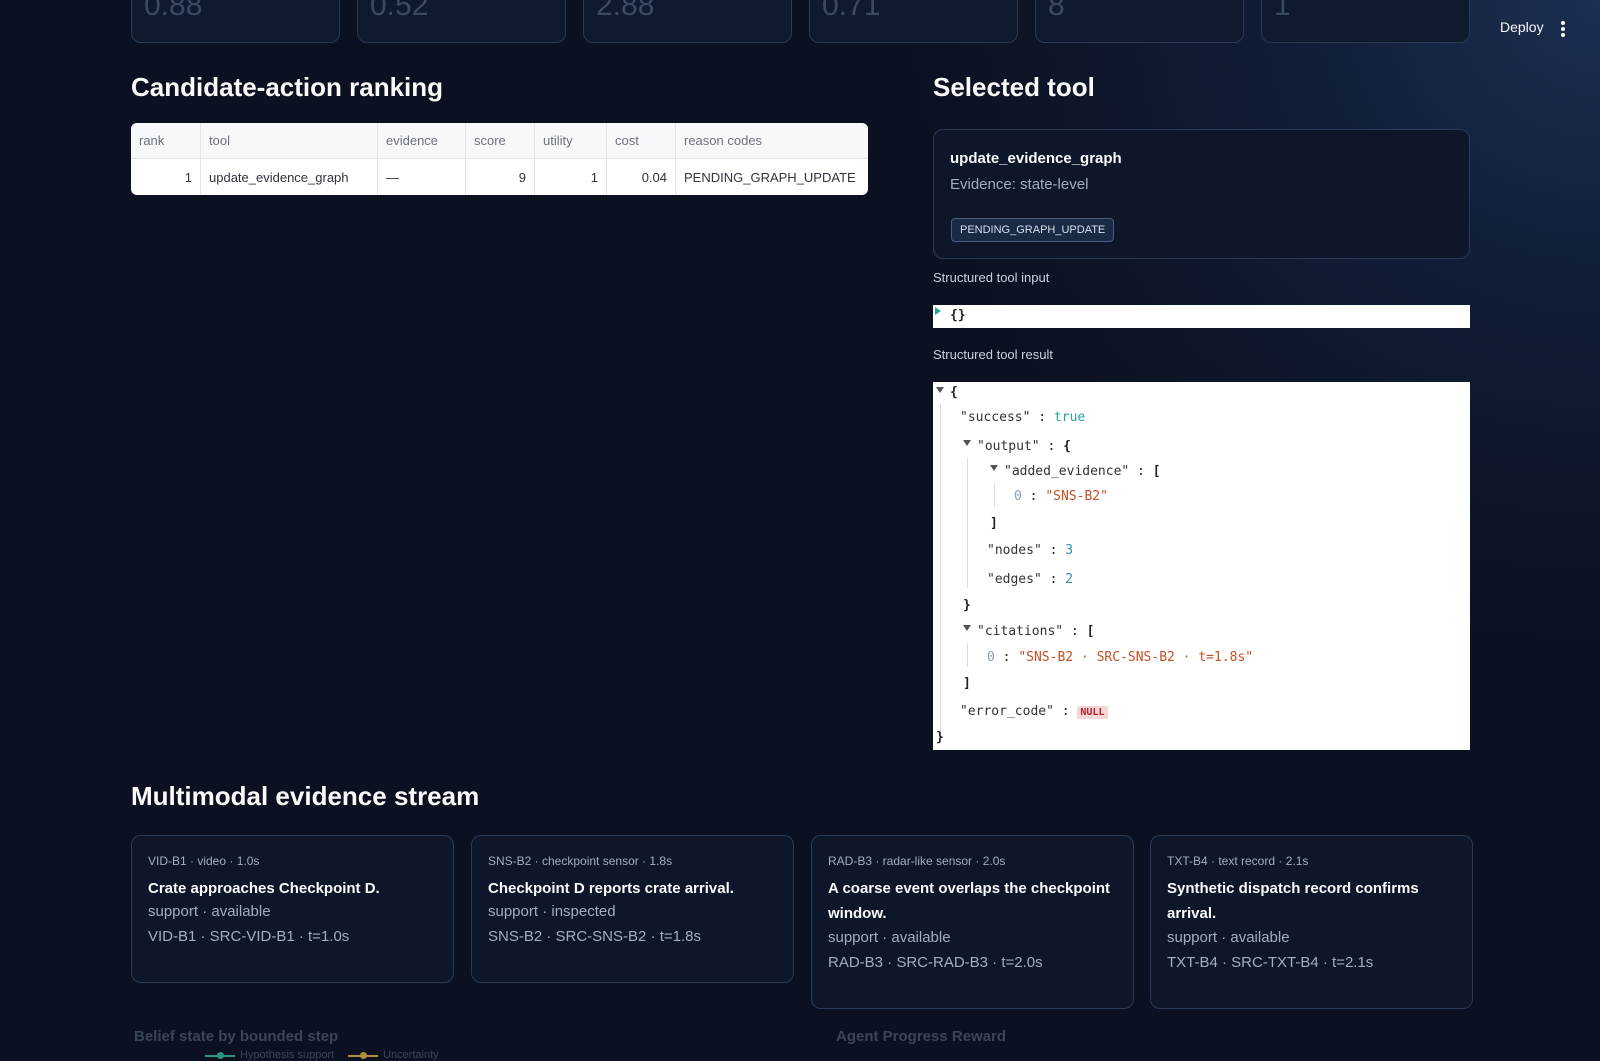  I want to click on evidence-title: Checkpoint D reports crate arrival., so click(611, 888).